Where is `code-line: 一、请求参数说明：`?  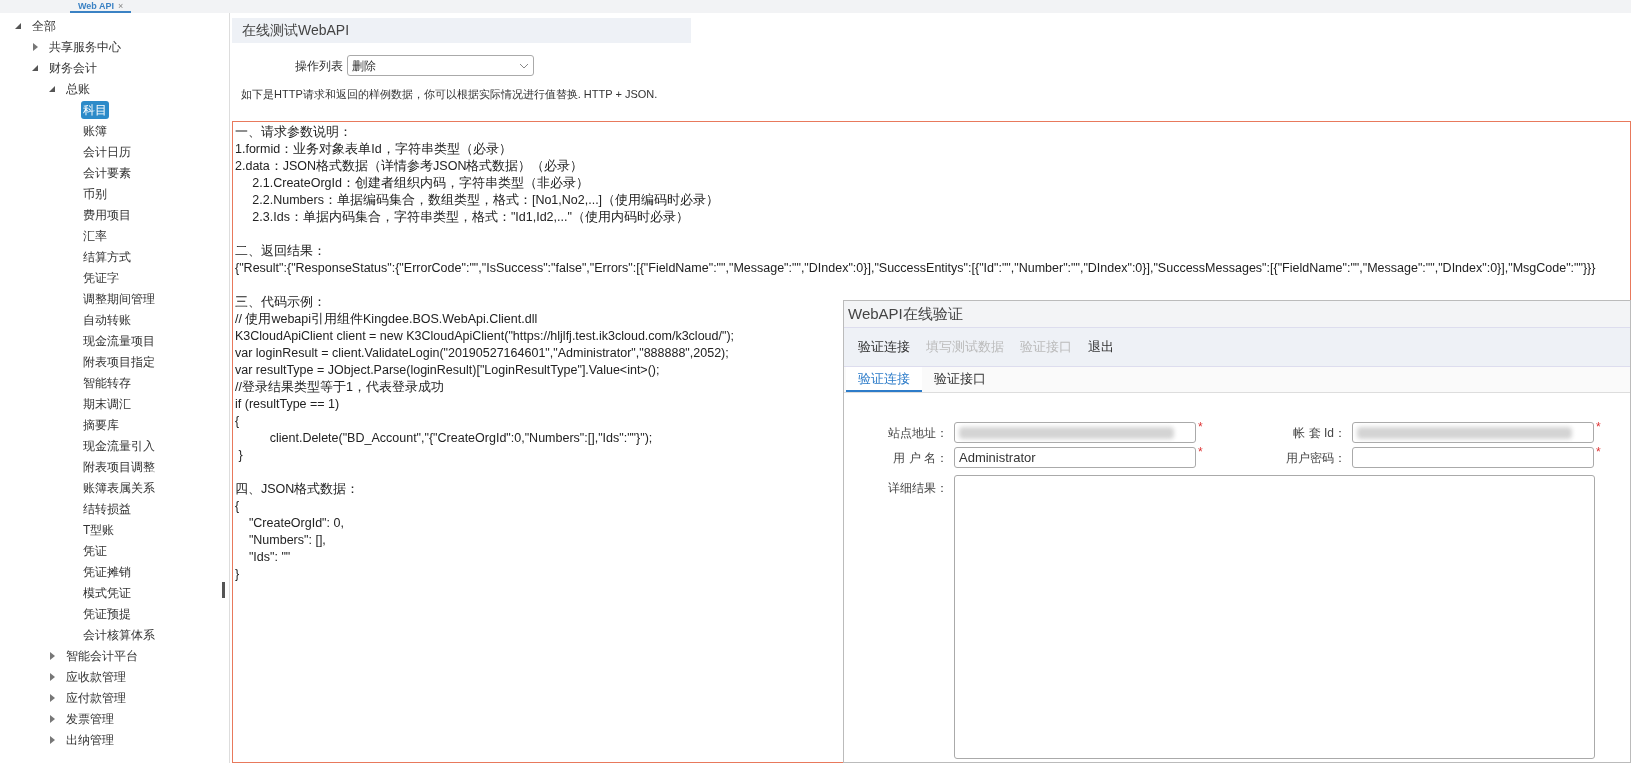 code-line: 一、请求参数说明： is located at coordinates (293, 132).